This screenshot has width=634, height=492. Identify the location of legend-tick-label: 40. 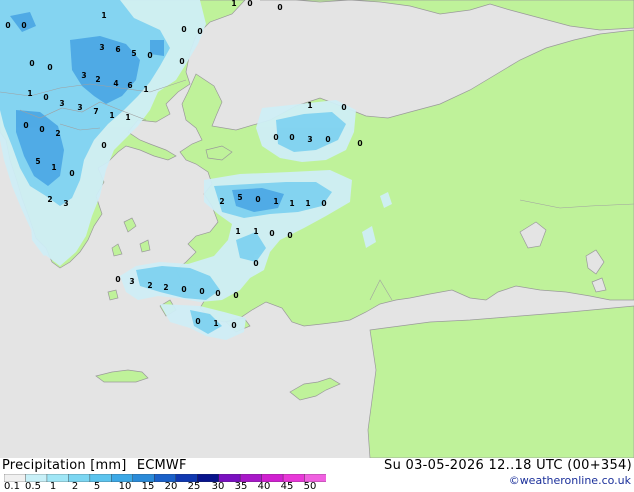
(264, 486).